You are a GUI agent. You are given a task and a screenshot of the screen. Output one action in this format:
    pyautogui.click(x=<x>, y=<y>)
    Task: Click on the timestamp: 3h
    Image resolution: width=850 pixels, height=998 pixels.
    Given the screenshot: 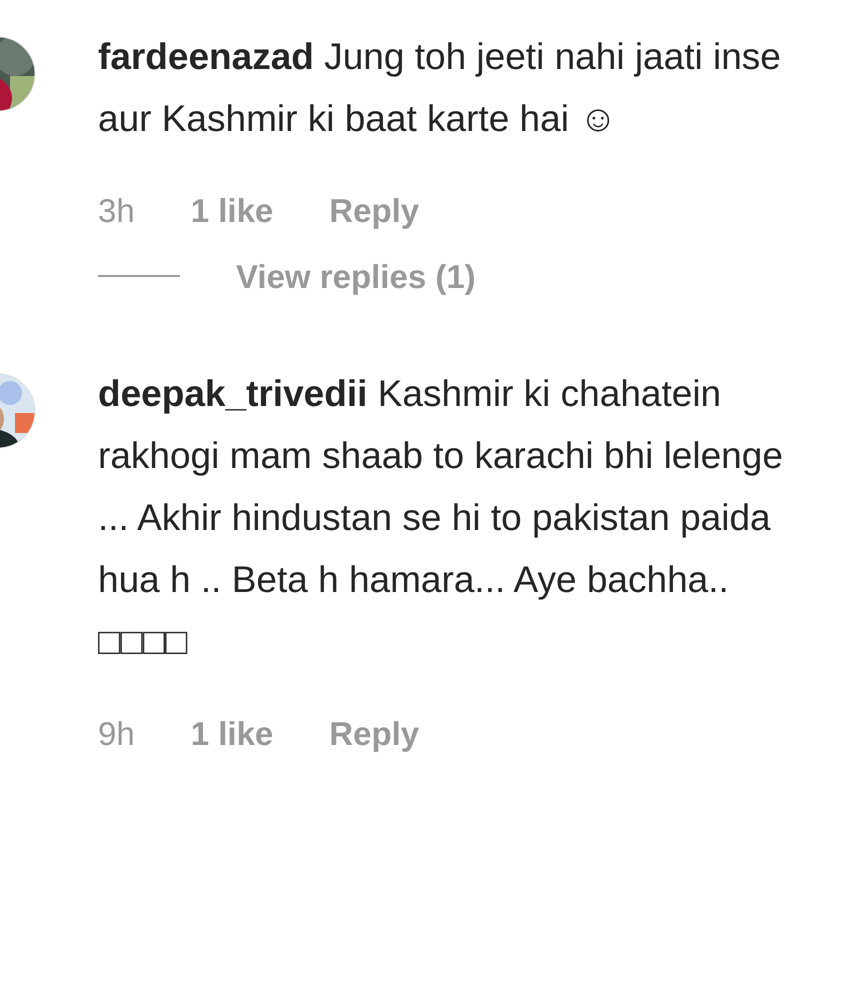 What is the action you would take?
    pyautogui.click(x=116, y=211)
    